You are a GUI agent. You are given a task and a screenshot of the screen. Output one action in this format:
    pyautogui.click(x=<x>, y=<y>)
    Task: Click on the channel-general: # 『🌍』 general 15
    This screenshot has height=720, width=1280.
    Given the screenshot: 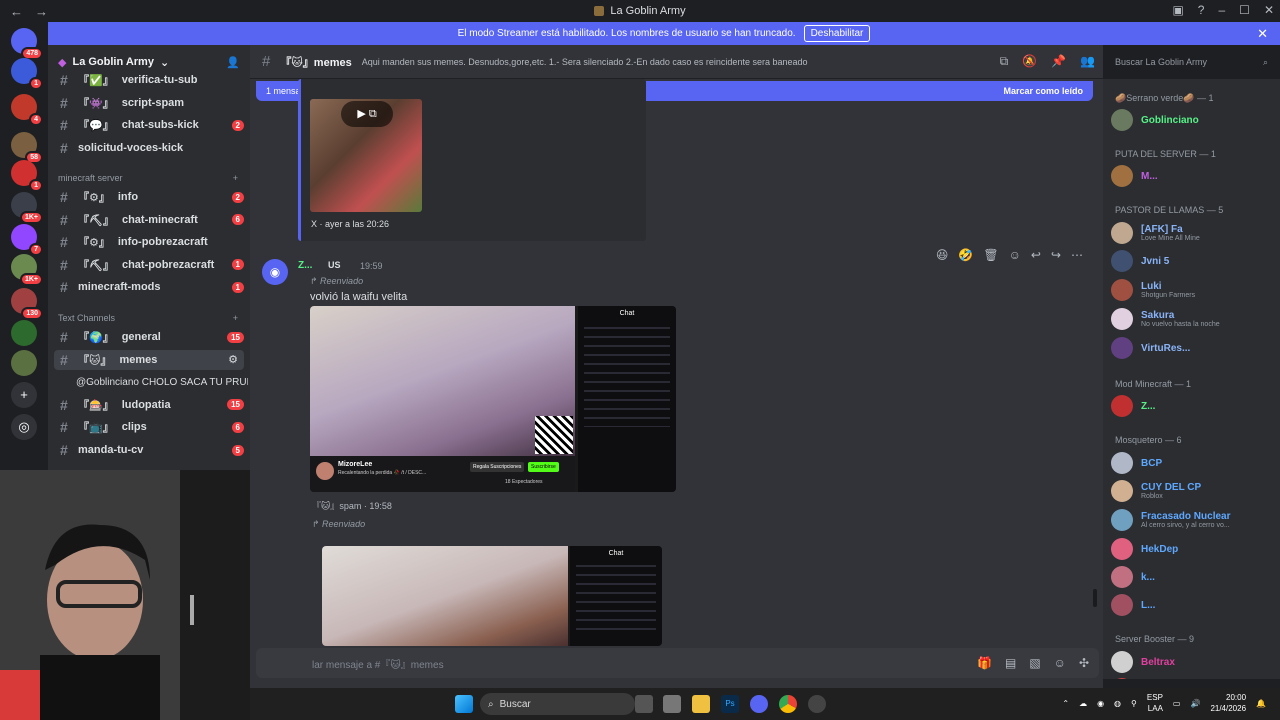 What is the action you would take?
    pyautogui.click(x=149, y=337)
    